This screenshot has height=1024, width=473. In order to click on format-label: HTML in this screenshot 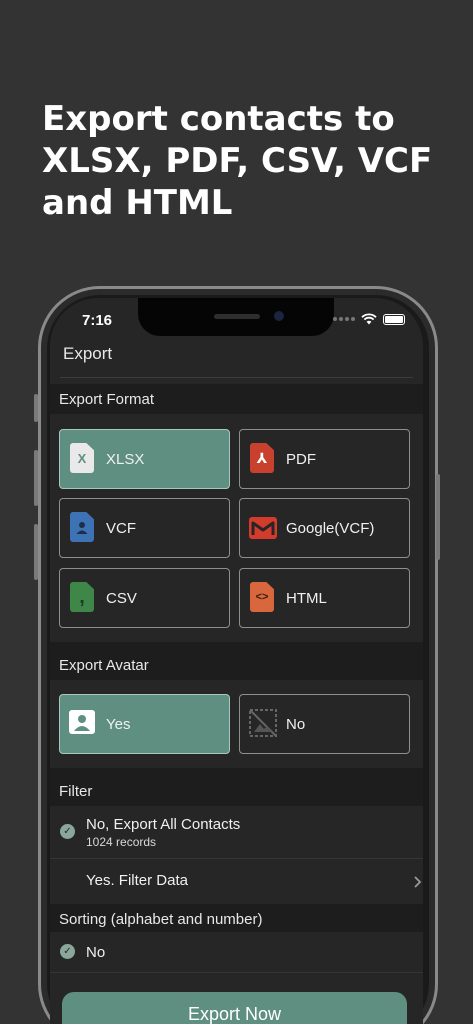, I will do `click(306, 598)`.